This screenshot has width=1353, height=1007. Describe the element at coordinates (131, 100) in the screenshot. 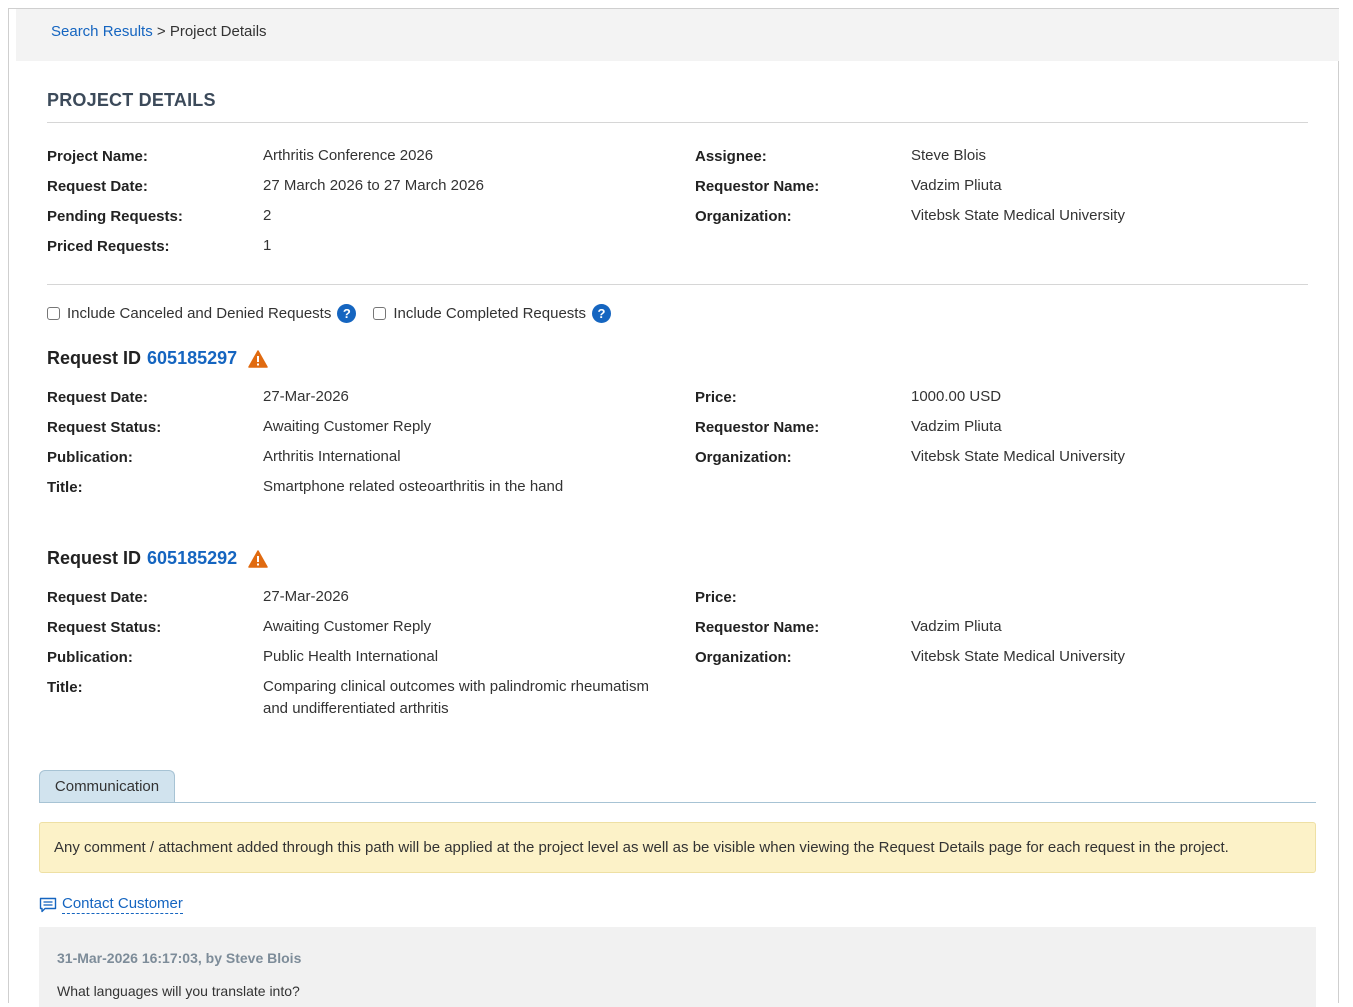

I see `page-title: PROJECT DETAILS` at that location.